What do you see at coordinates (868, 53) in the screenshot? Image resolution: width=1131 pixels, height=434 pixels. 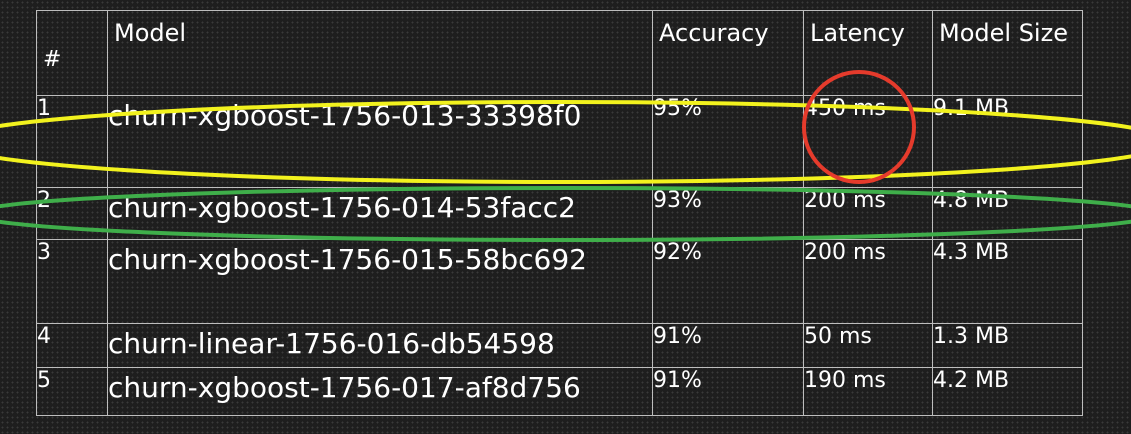 I see `header-latency: Latency` at bounding box center [868, 53].